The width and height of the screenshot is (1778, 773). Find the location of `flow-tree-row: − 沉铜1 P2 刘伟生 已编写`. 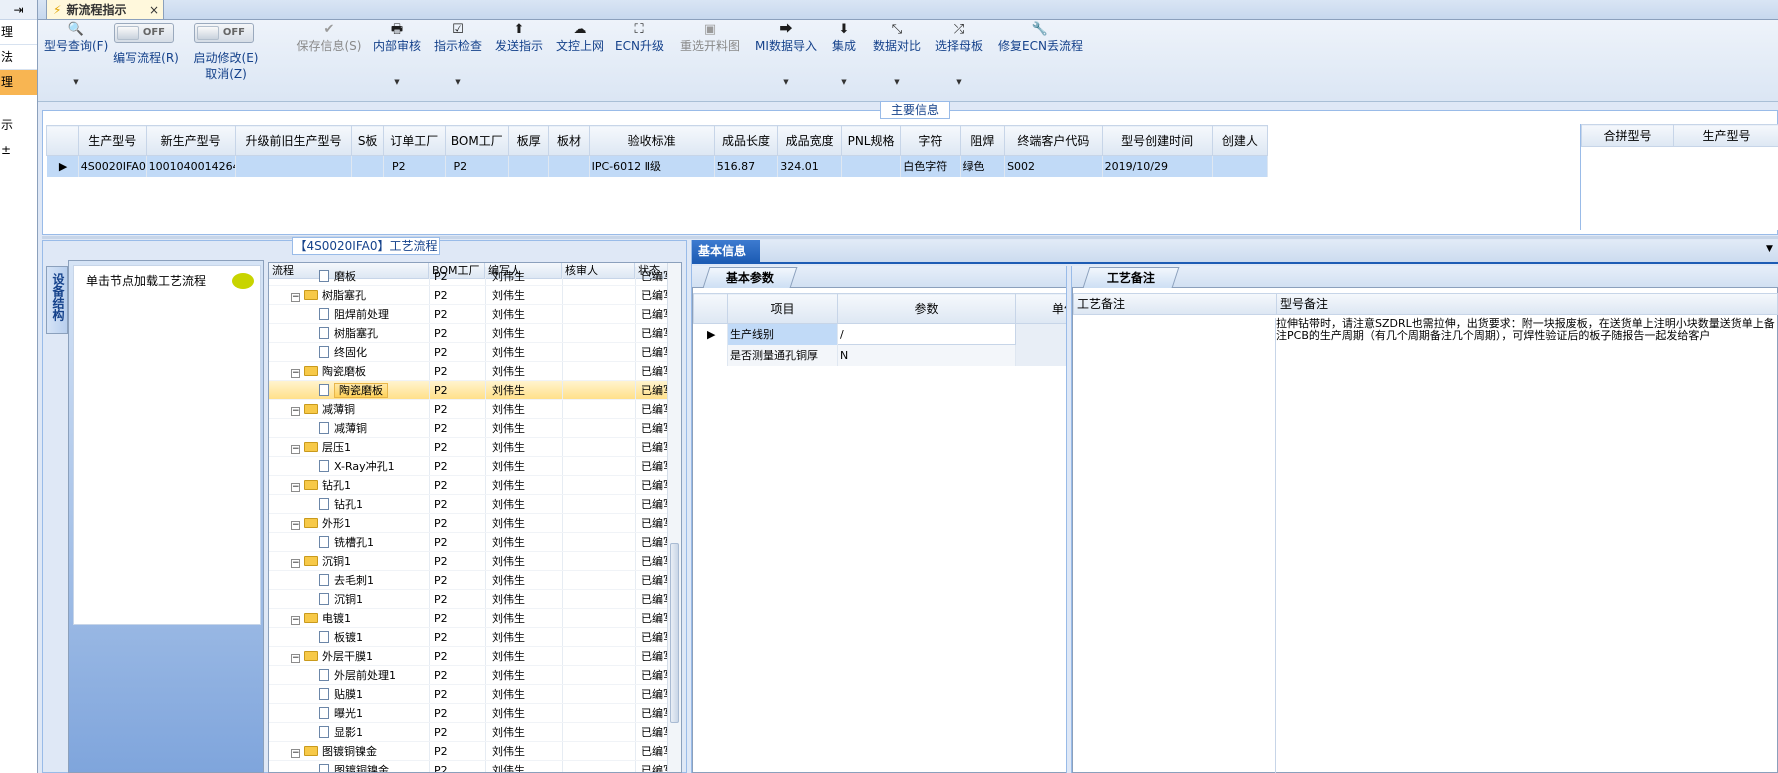

flow-tree-row: − 沉铜1 P2 刘伟生 已编写 is located at coordinates (475, 561).